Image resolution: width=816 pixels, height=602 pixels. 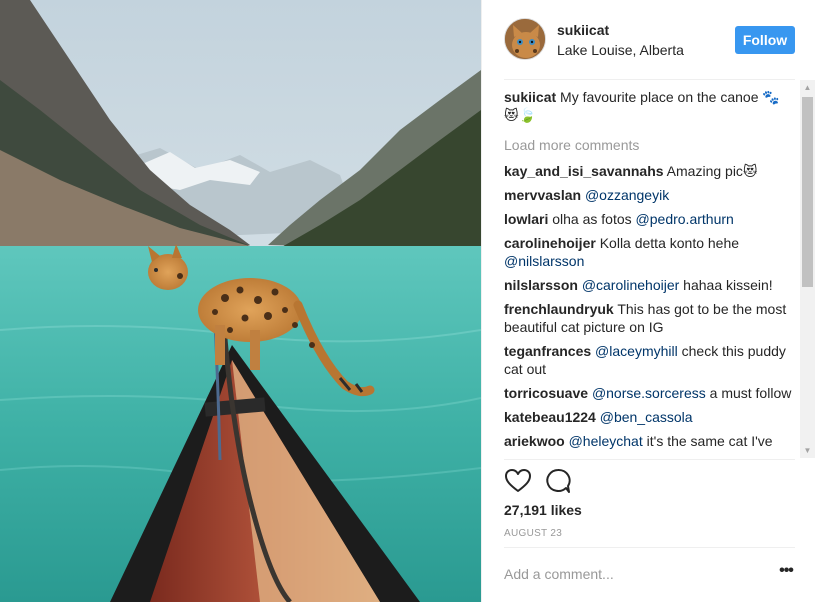 I want to click on like-button, so click(x=518, y=481).